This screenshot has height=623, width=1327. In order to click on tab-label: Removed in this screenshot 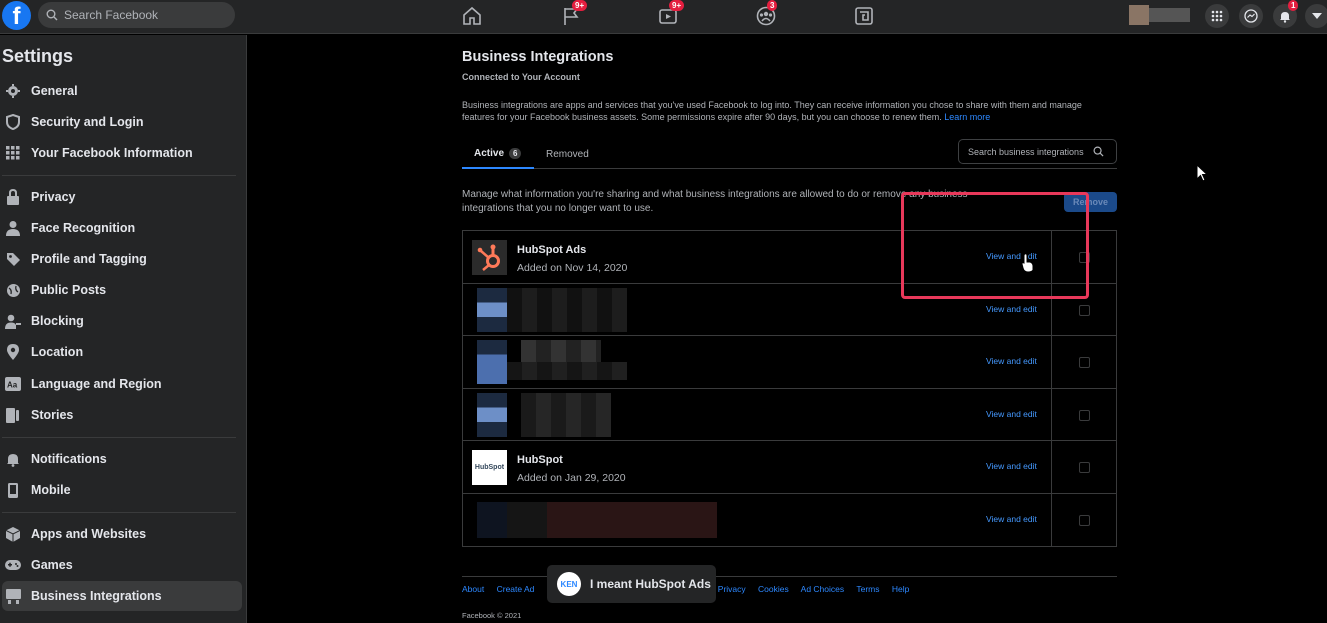, I will do `click(567, 154)`.